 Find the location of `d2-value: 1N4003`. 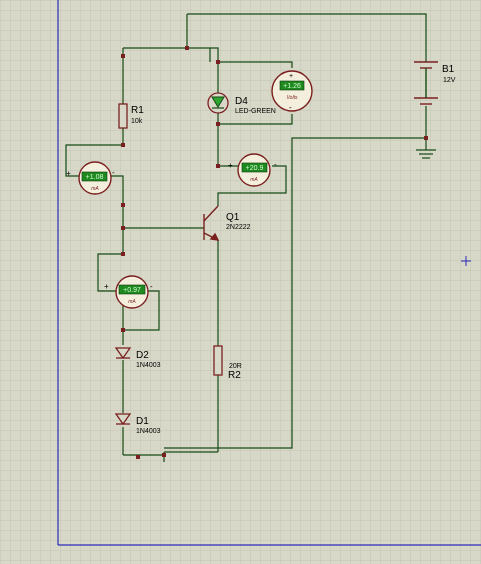

d2-value: 1N4003 is located at coordinates (148, 365).